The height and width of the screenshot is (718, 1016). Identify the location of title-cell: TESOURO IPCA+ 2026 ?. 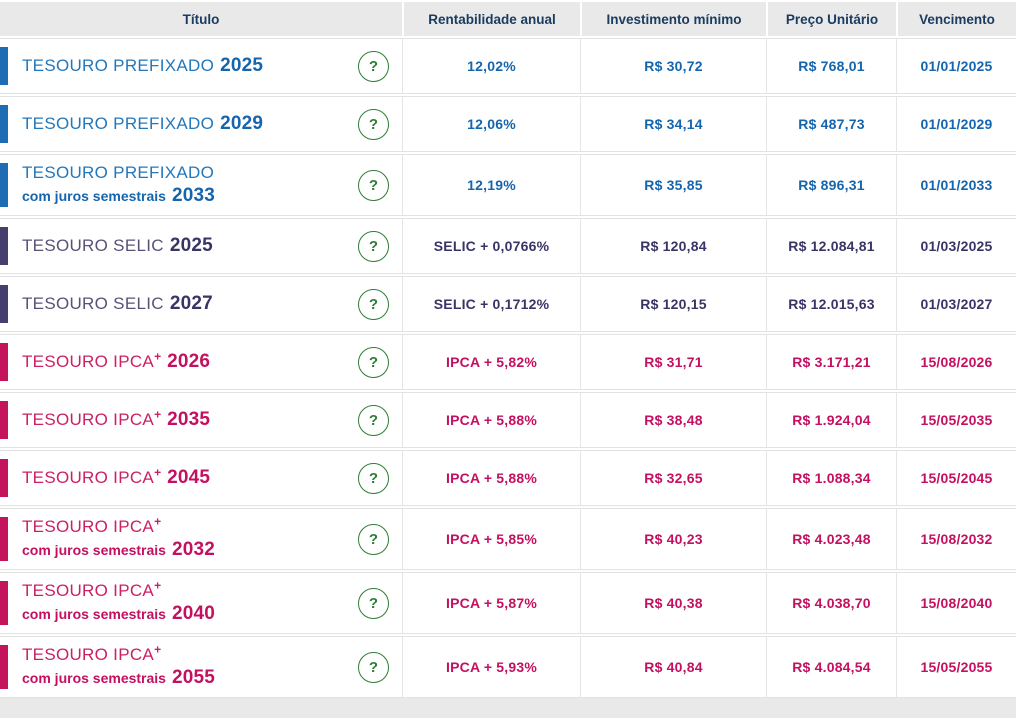
(201, 362).